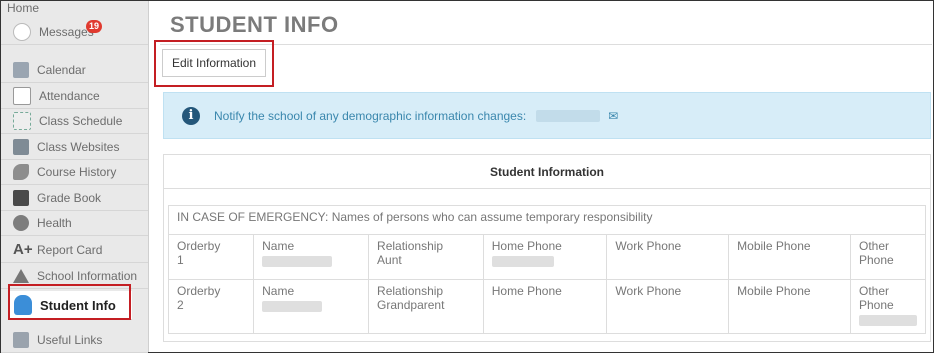 This screenshot has width=934, height=353. I want to click on sidebar-item-course-history: Course History, so click(74, 172).